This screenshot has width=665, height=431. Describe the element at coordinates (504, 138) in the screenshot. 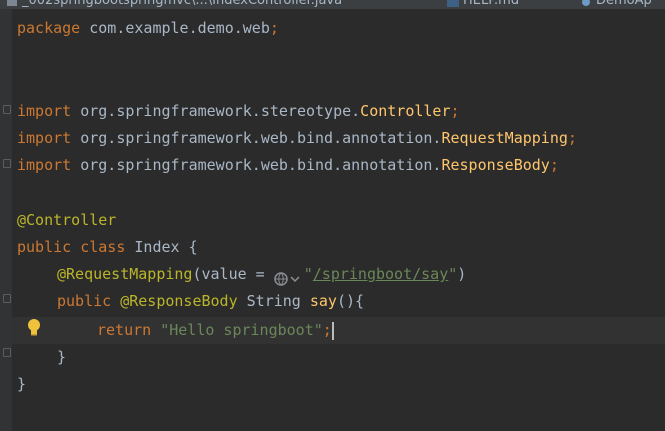

I see `import-class: RequestMapping` at that location.